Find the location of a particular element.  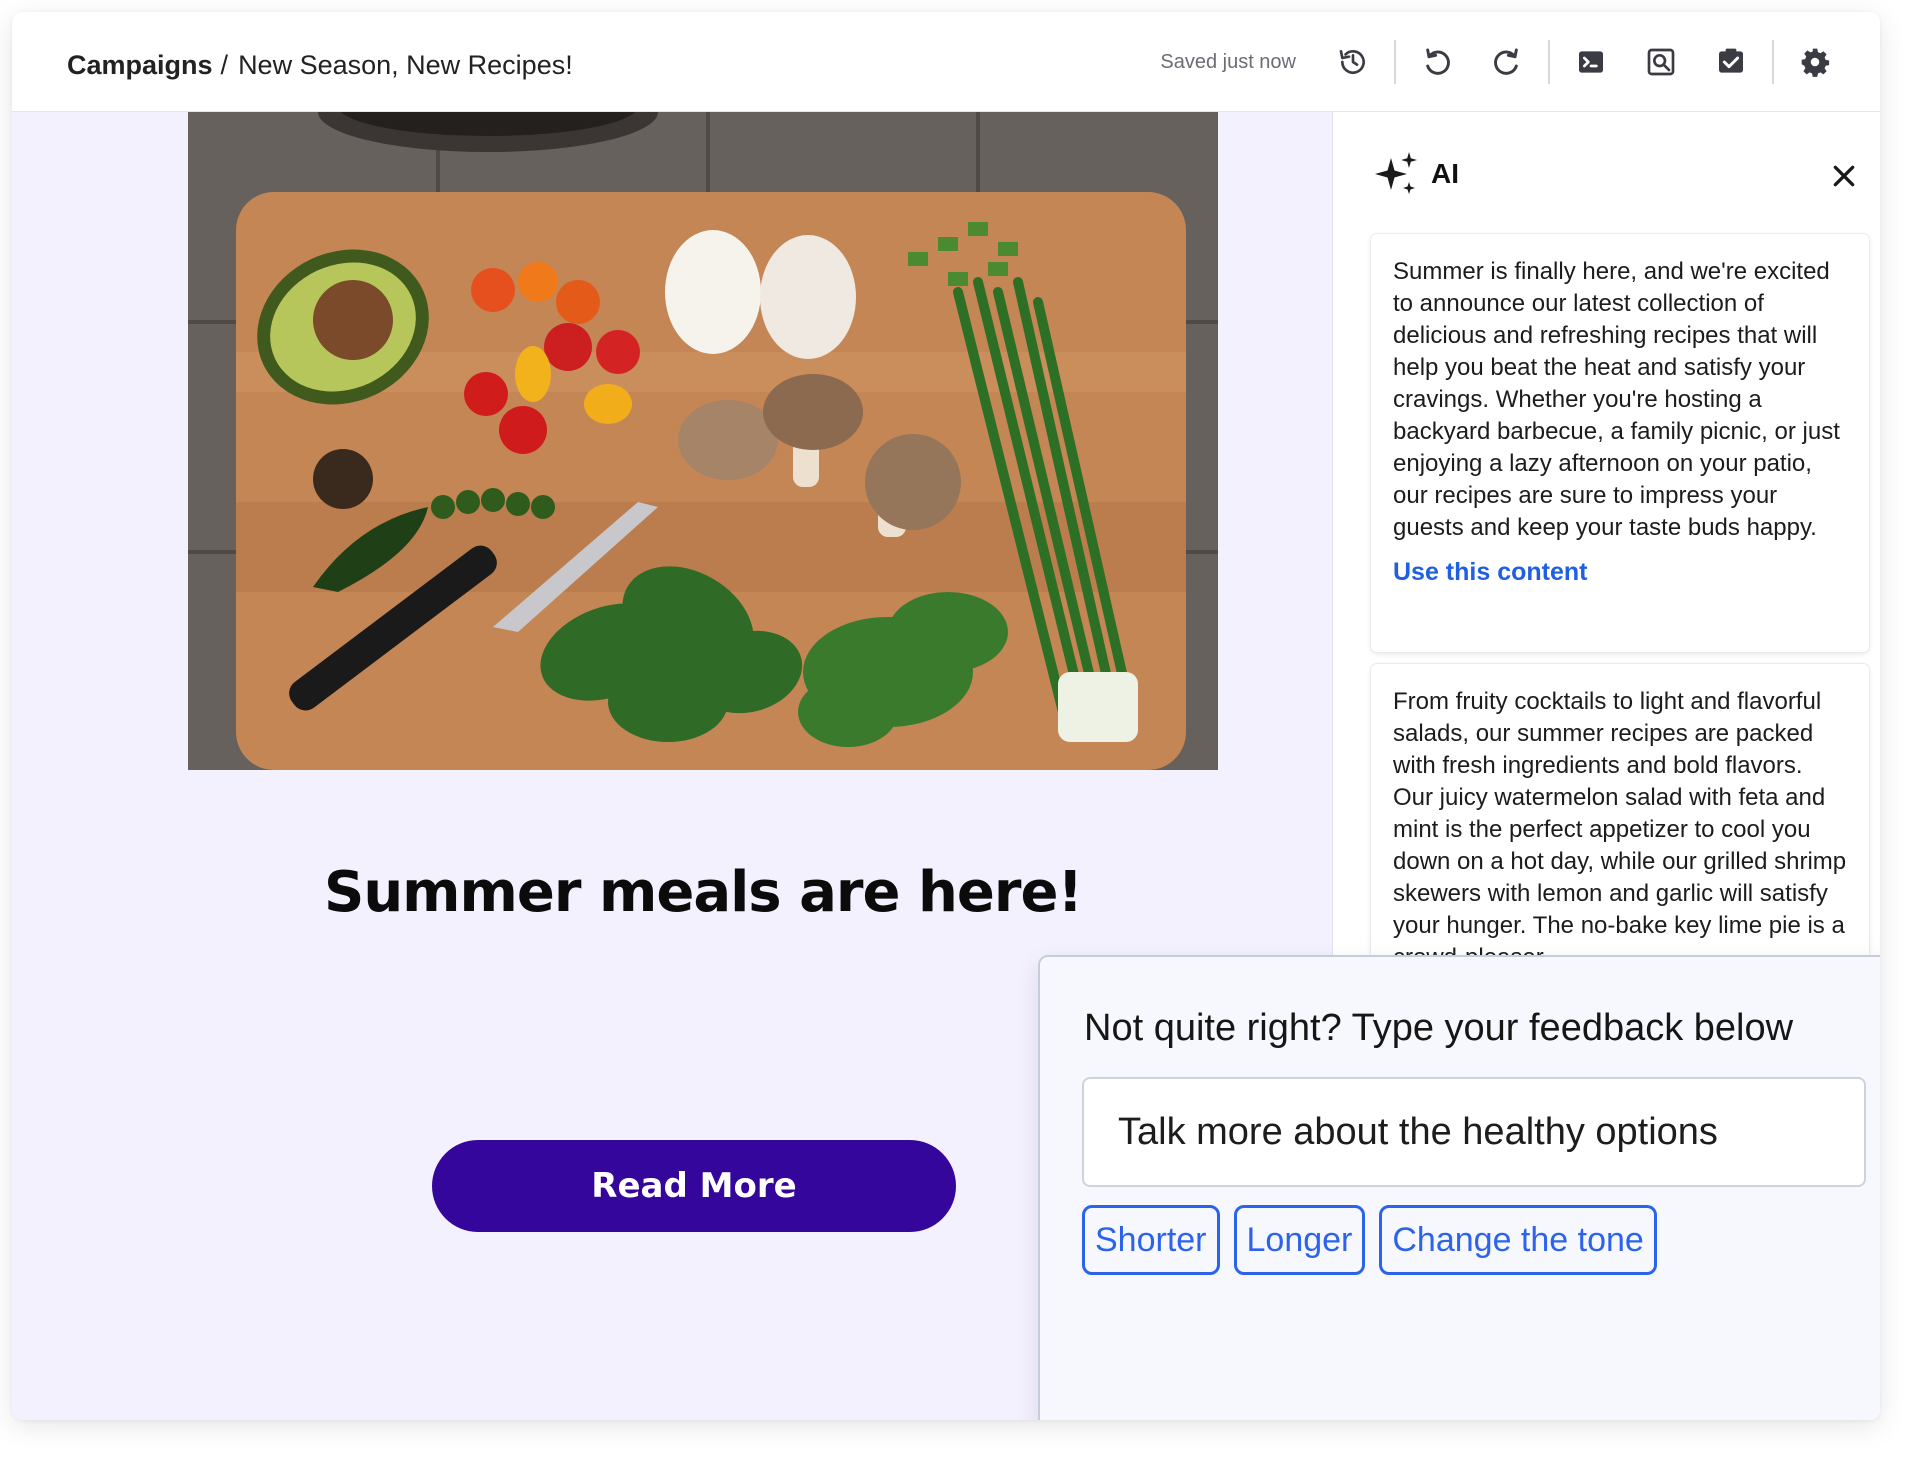

preview-button is located at coordinates (1661, 62).